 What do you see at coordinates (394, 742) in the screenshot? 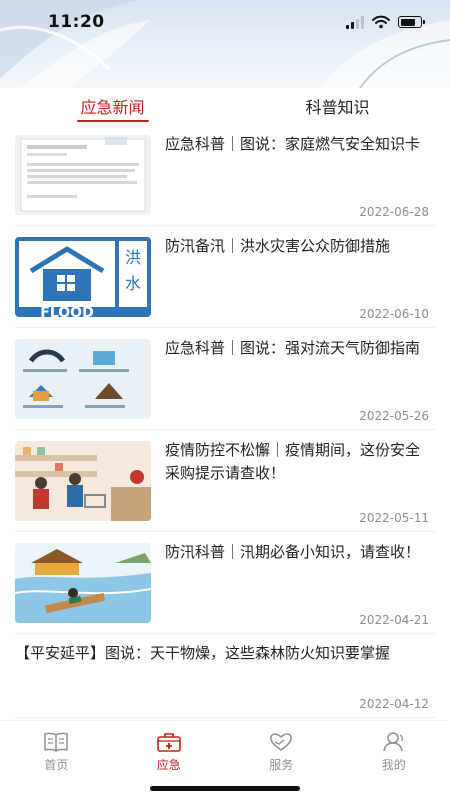
I see `user-icon` at bounding box center [394, 742].